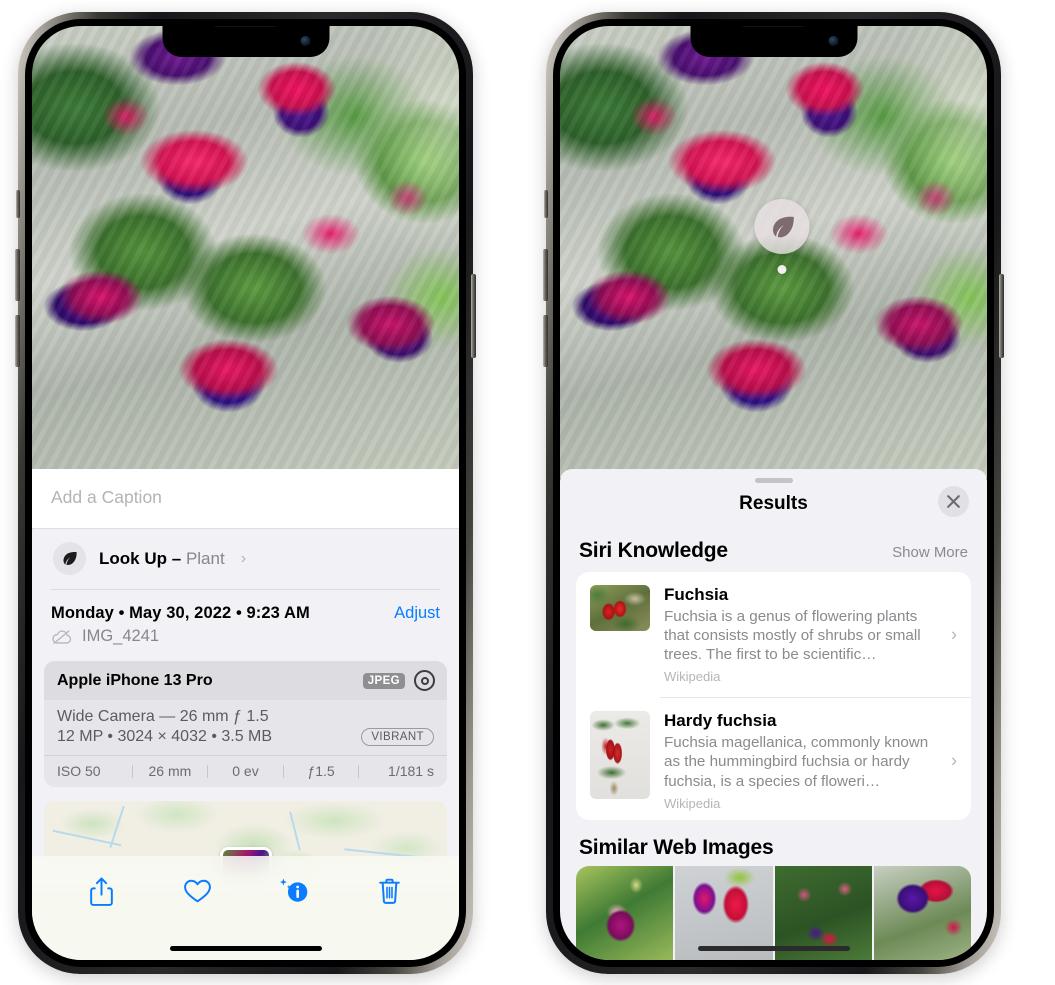 This screenshot has height=985, width=1055. Describe the element at coordinates (170, 771) in the screenshot. I see `exif-focal-length: 26 mm` at that location.